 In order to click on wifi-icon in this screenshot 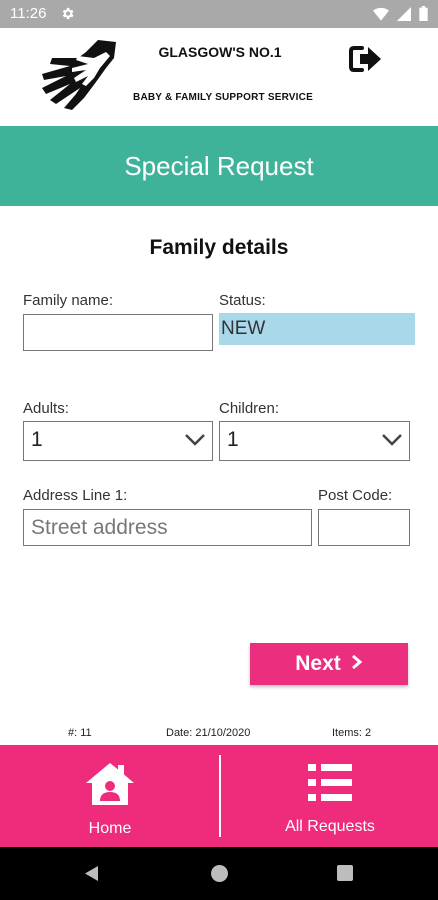, I will do `click(381, 16)`.